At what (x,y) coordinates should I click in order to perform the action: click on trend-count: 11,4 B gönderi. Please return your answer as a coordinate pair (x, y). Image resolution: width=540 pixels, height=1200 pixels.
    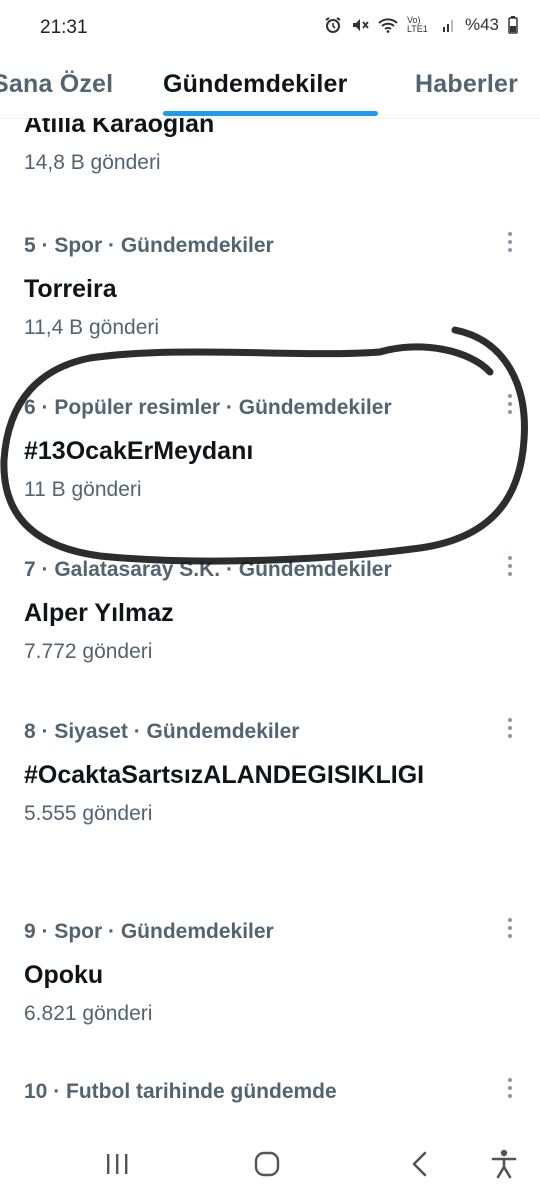
    Looking at the image, I should click on (92, 327).